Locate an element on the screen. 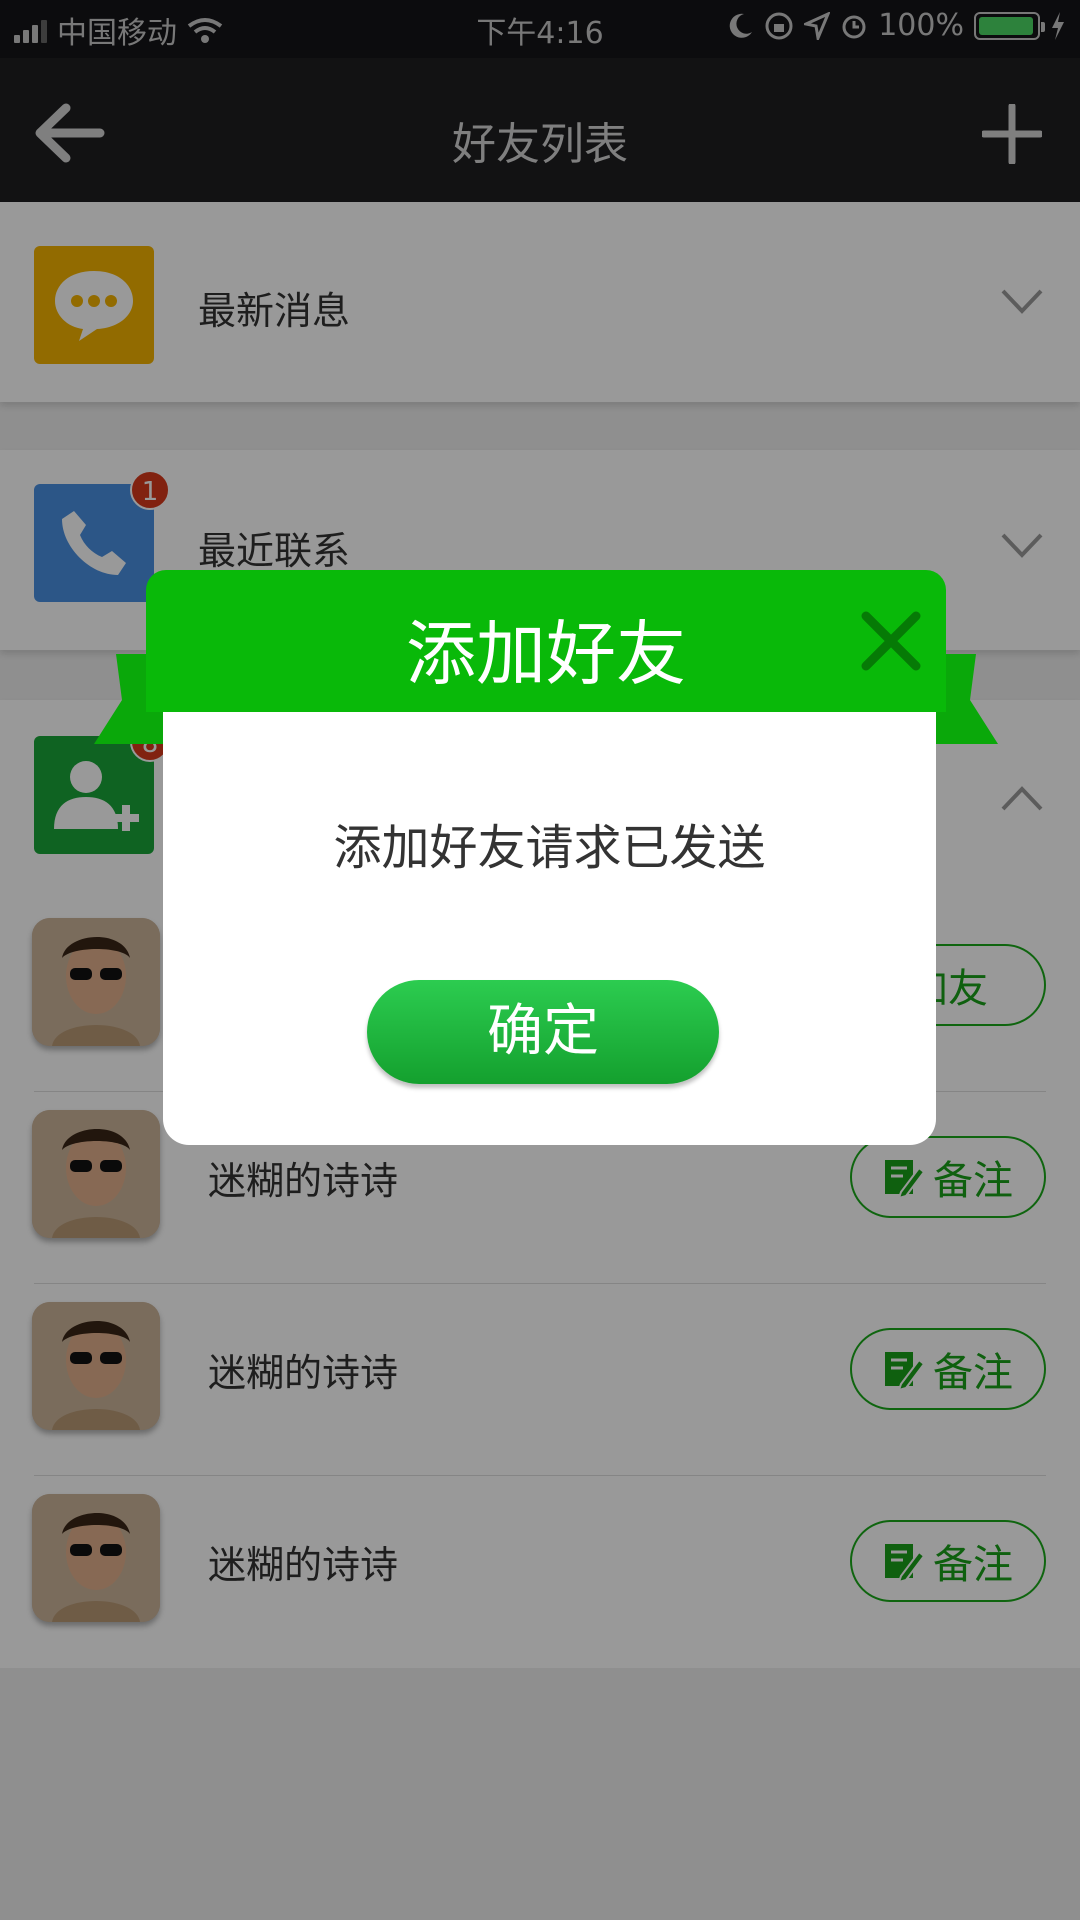 This screenshot has width=1080, height=1920. dialog-message: 添加好友请求已发送 is located at coordinates (549, 848).